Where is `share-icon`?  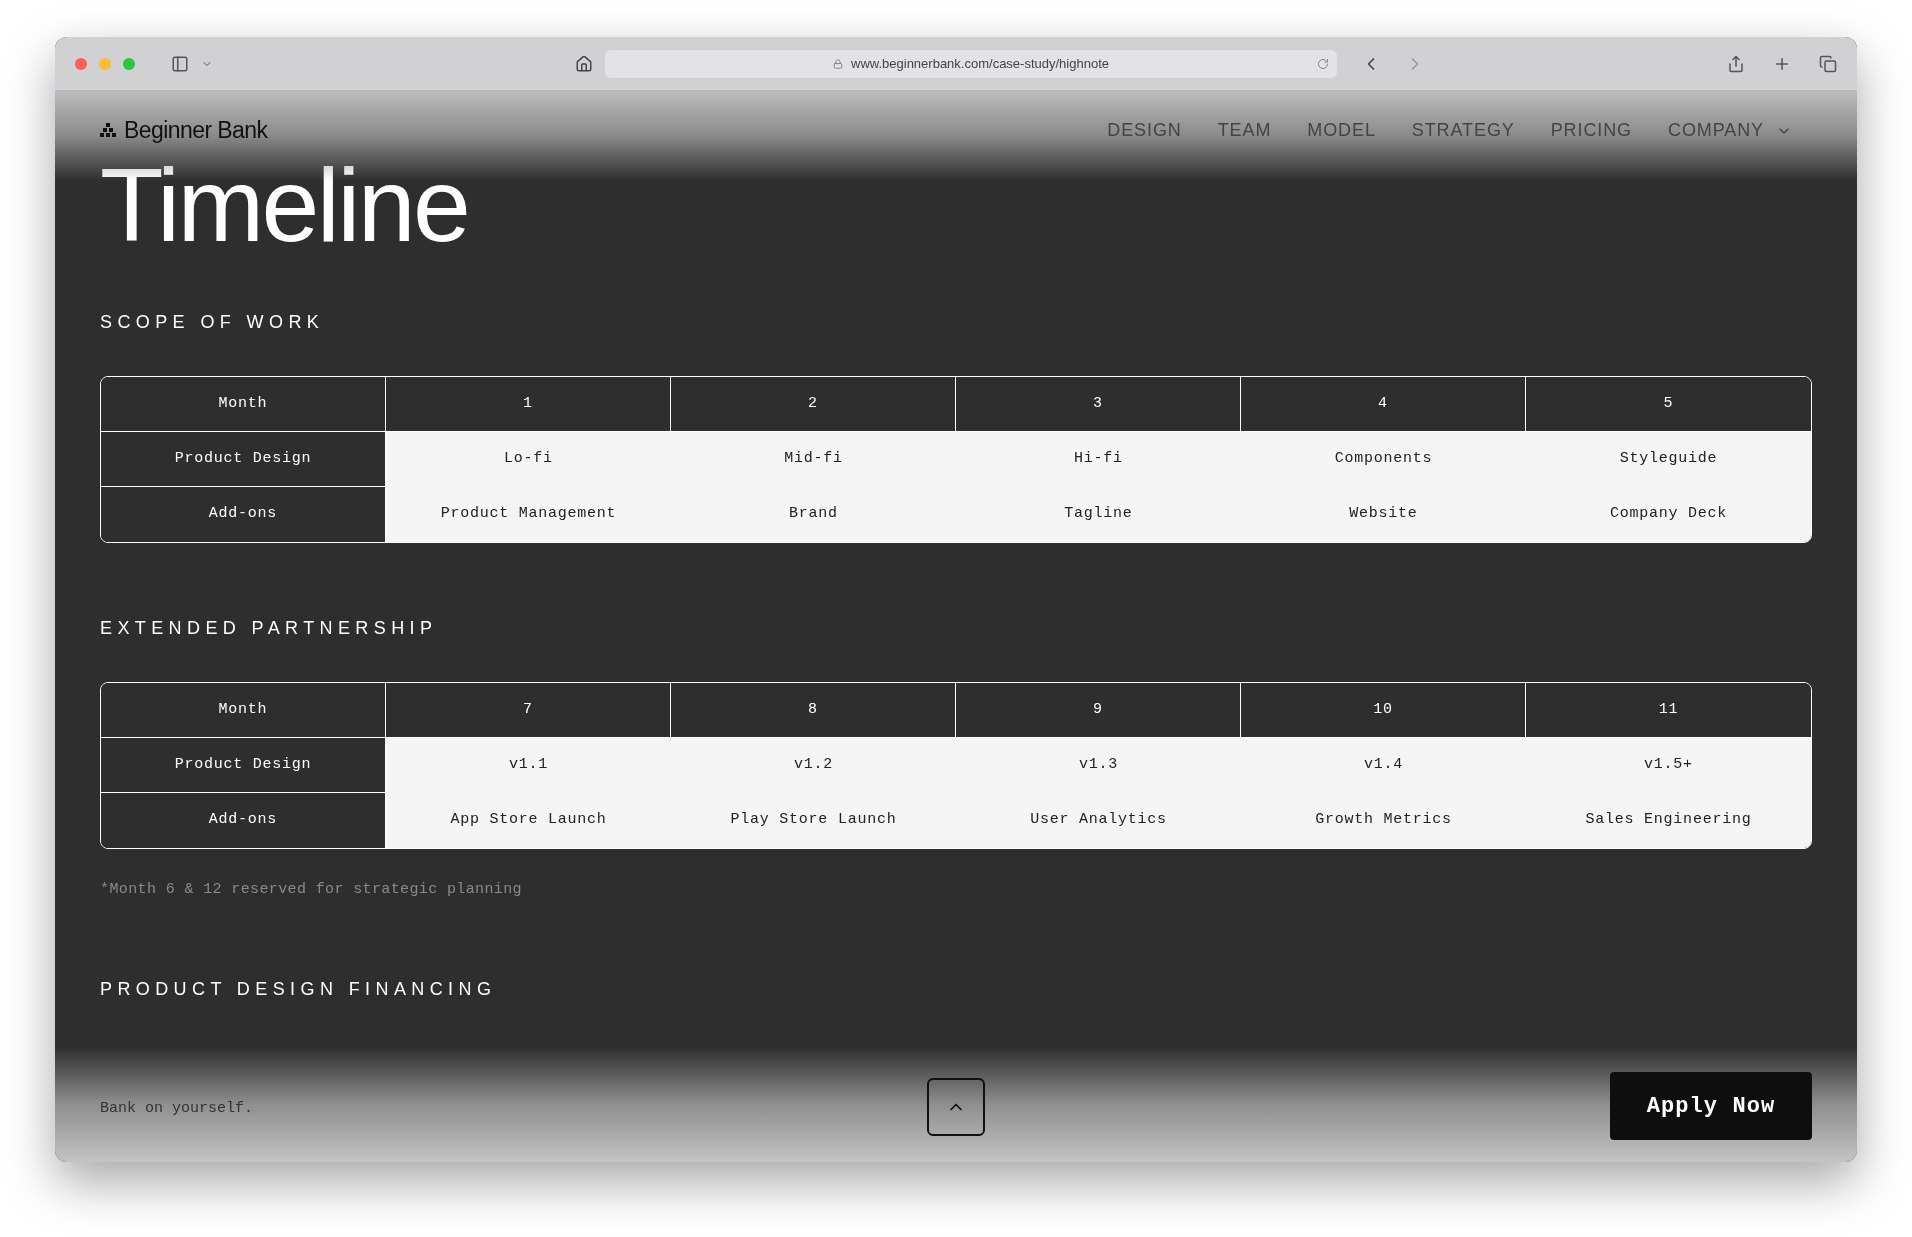
share-icon is located at coordinates (1736, 63).